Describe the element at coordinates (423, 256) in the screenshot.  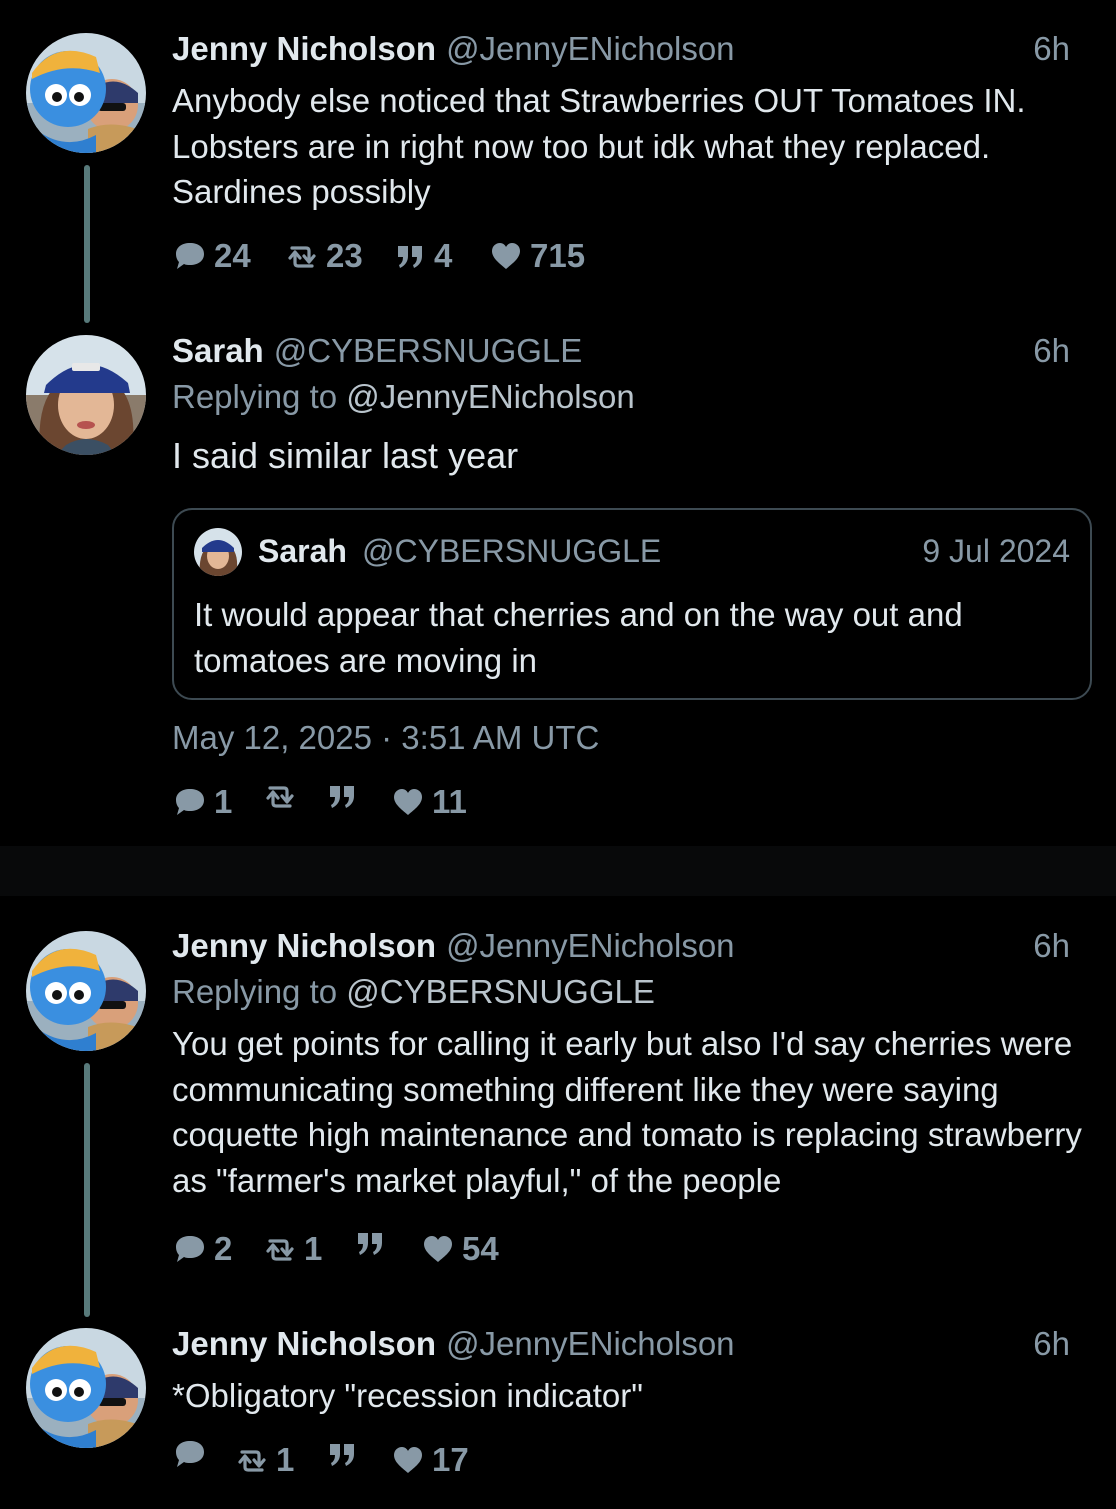
I see `quote-button: 4` at that location.